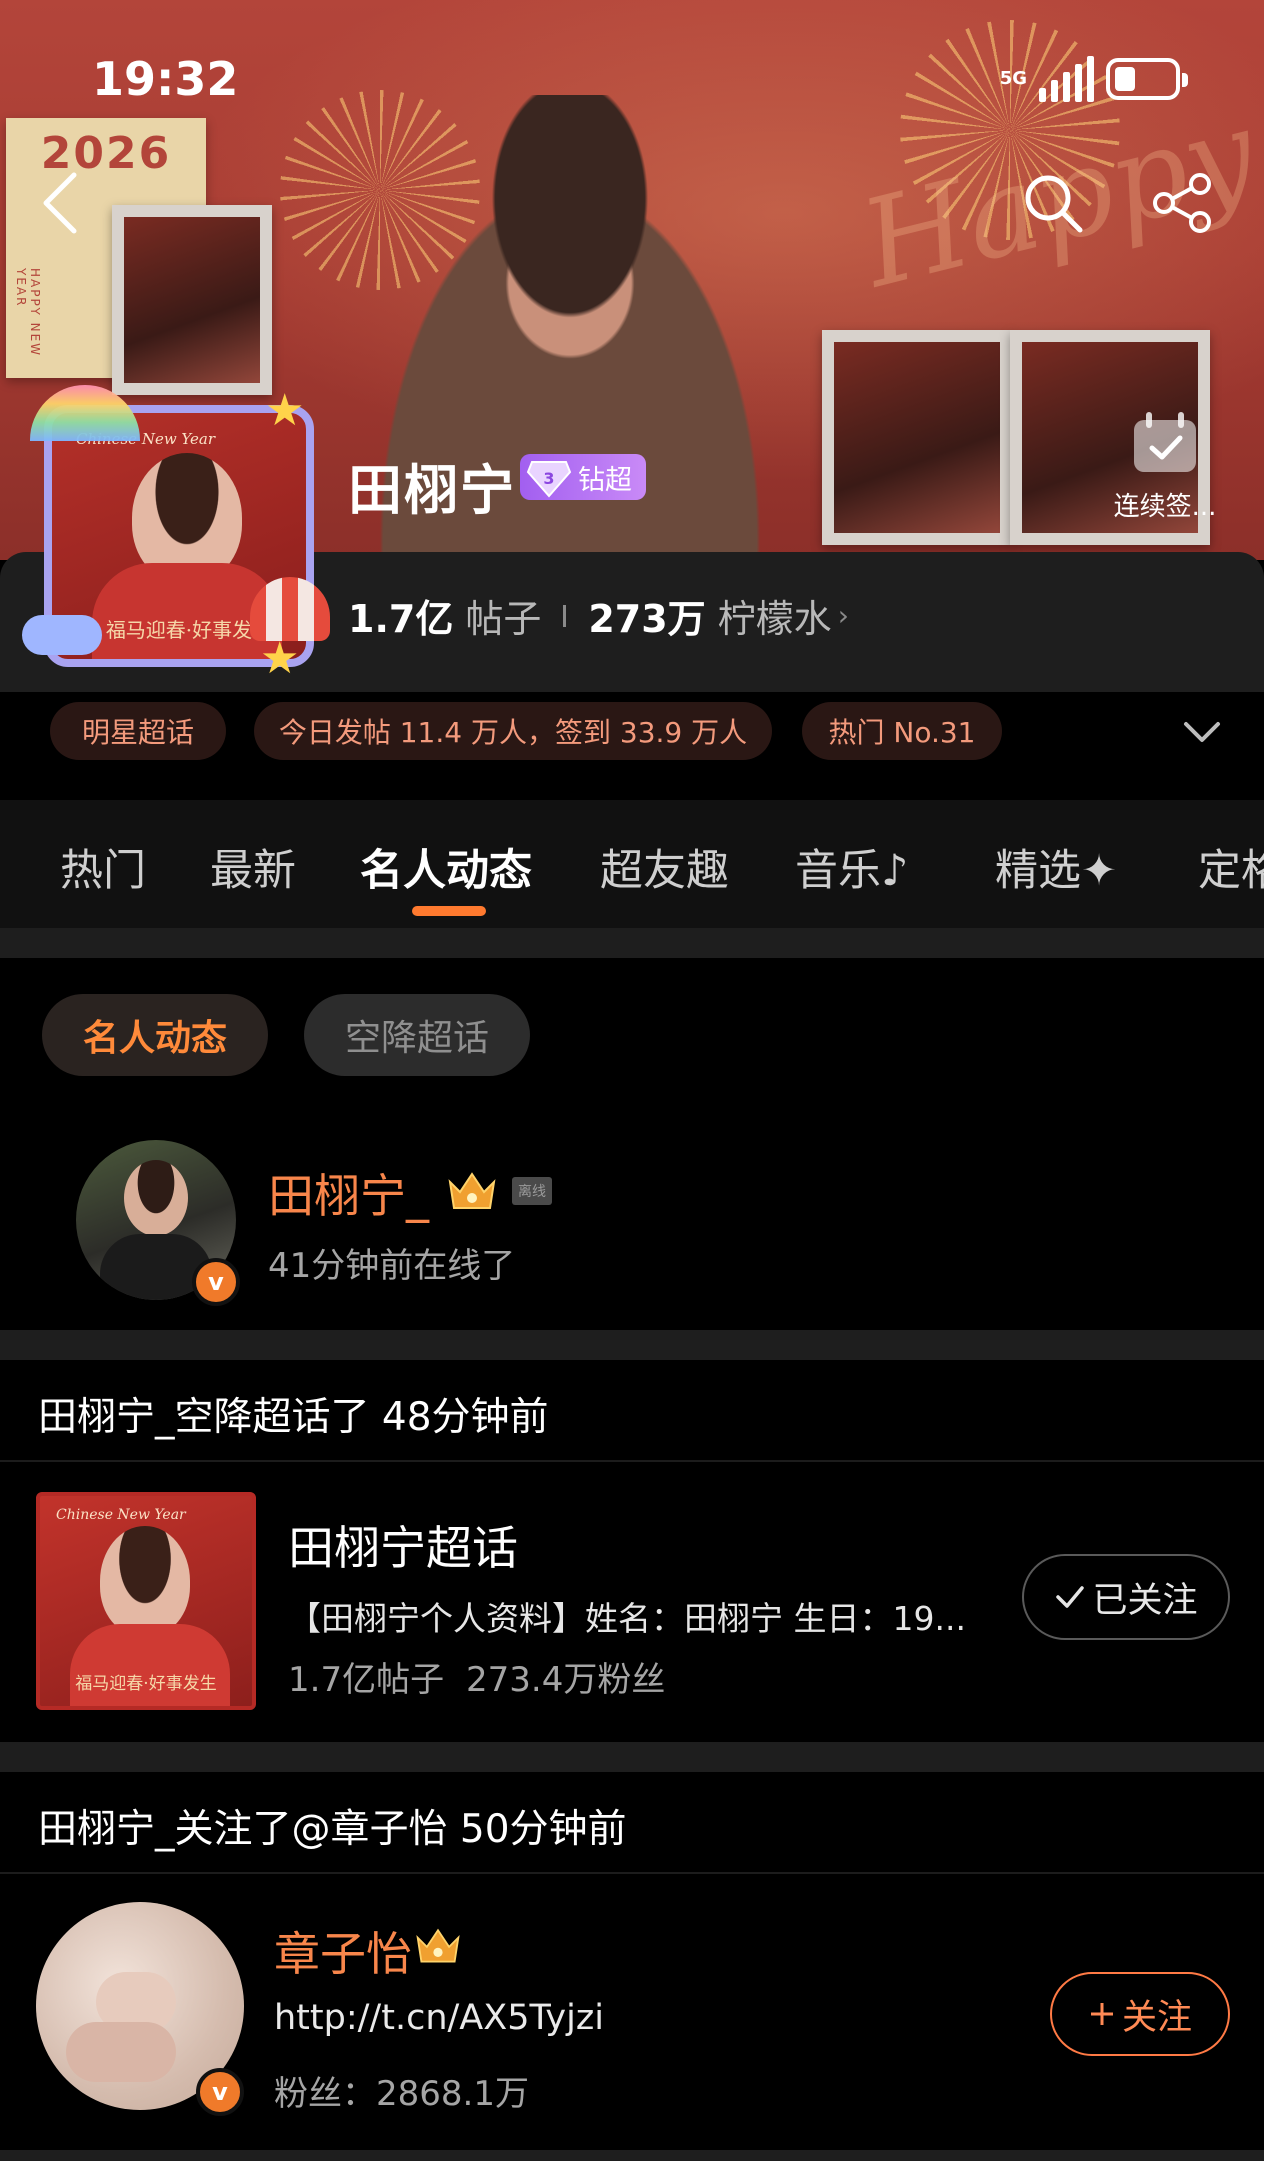  I want to click on calendar-check-icon, so click(1165, 442).